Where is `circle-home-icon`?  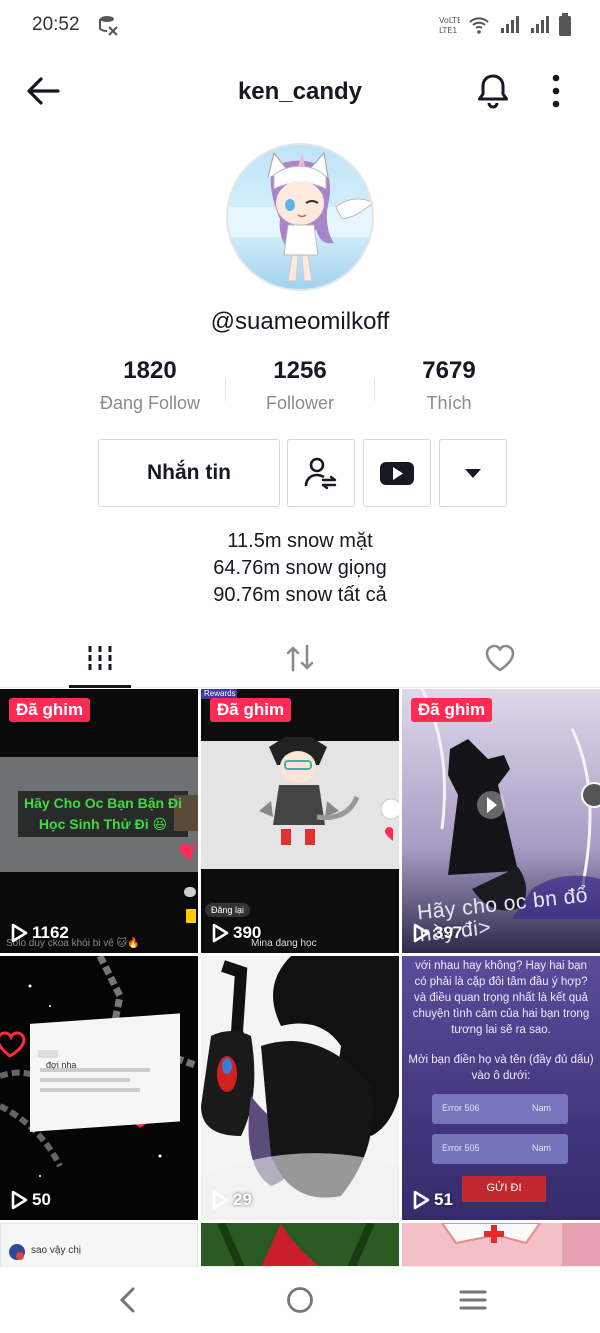 circle-home-icon is located at coordinates (300, 1300).